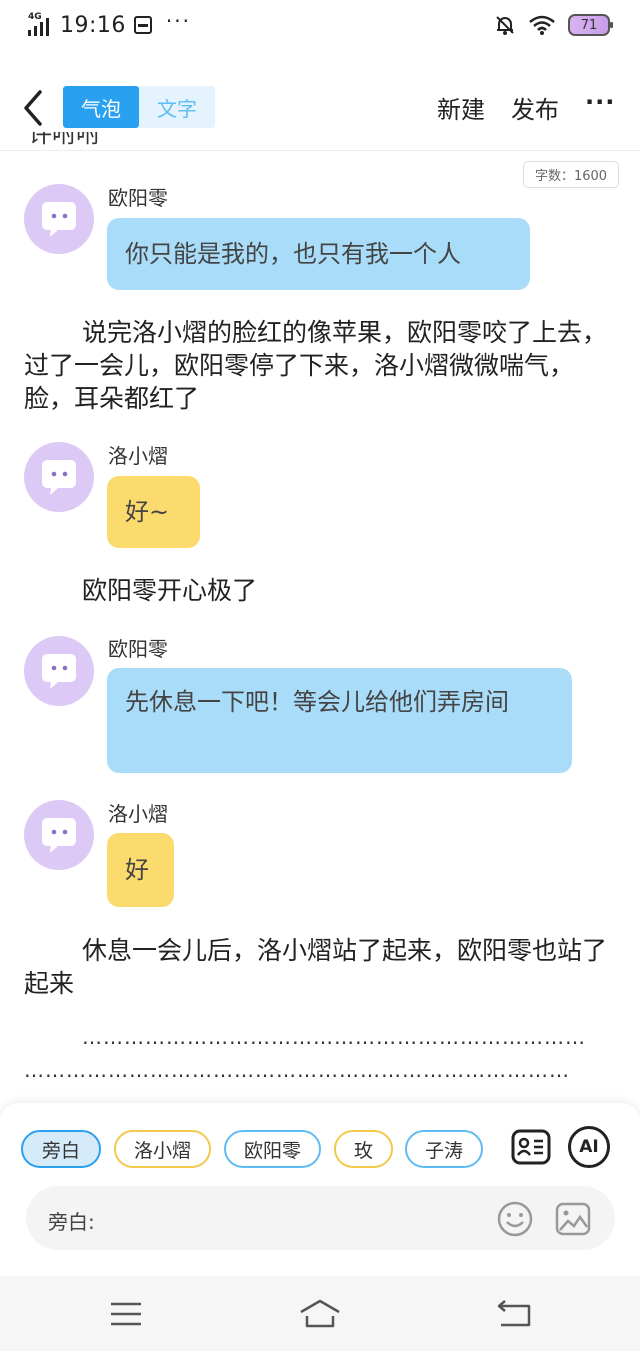 This screenshot has height=1351, width=640. What do you see at coordinates (39, 24) in the screenshot?
I see `cellular-signal-icon: 4G` at bounding box center [39, 24].